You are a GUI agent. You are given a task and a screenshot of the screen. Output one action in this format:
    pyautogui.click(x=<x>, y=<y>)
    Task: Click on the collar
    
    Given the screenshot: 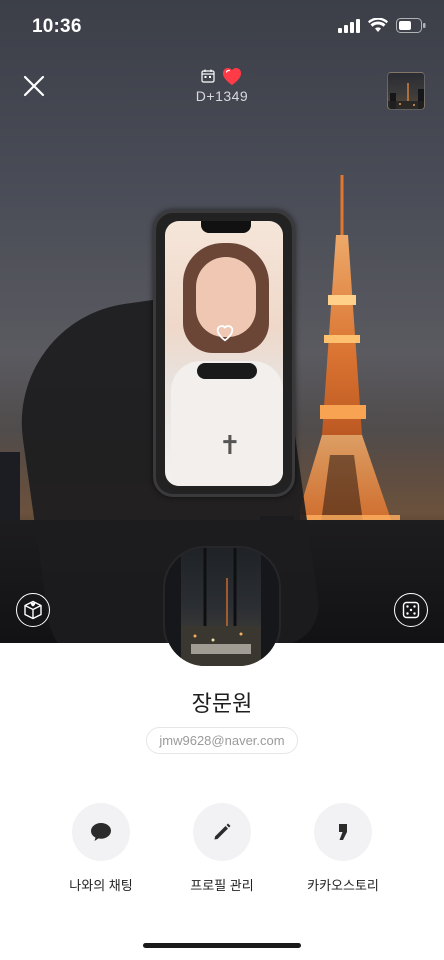 What is the action you would take?
    pyautogui.click(x=227, y=371)
    